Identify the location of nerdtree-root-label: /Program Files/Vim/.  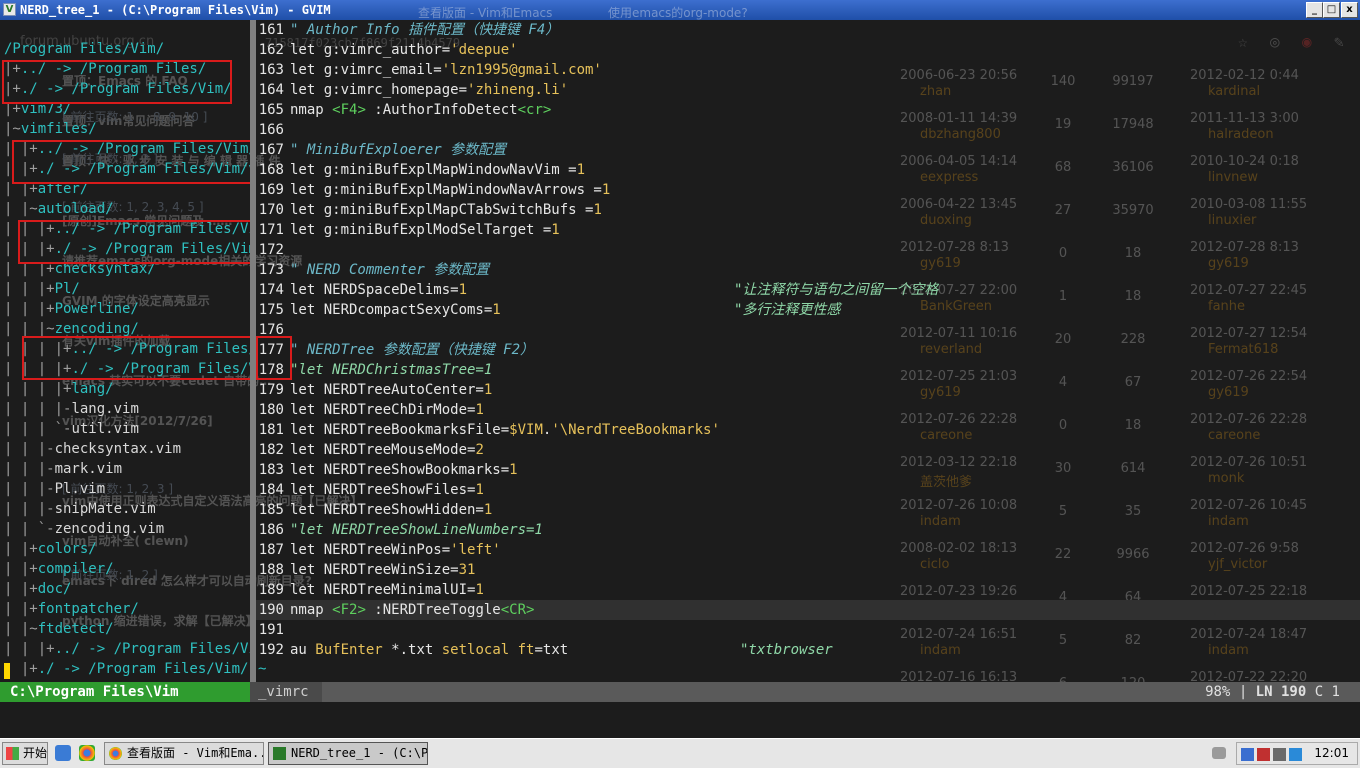
(84, 49).